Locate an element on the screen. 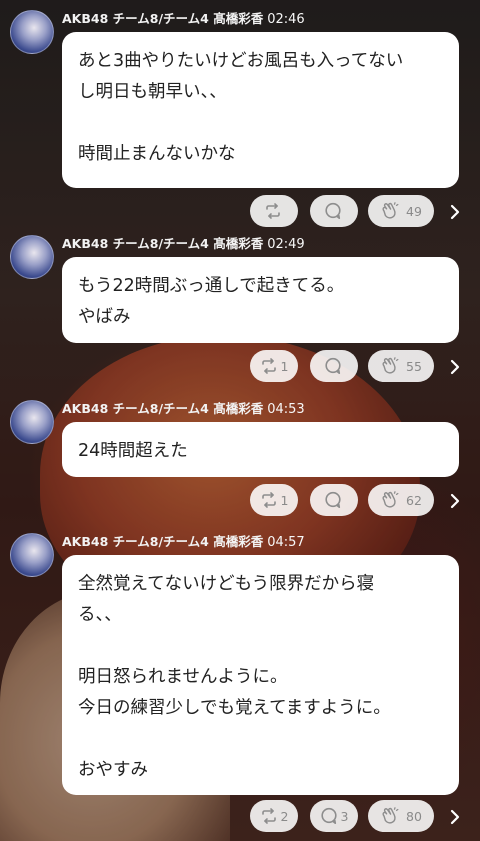 This screenshot has height=841, width=480. post-header: AKB48 チーム8/チーム4 髙橋彩香 04:57 is located at coordinates (183, 540).